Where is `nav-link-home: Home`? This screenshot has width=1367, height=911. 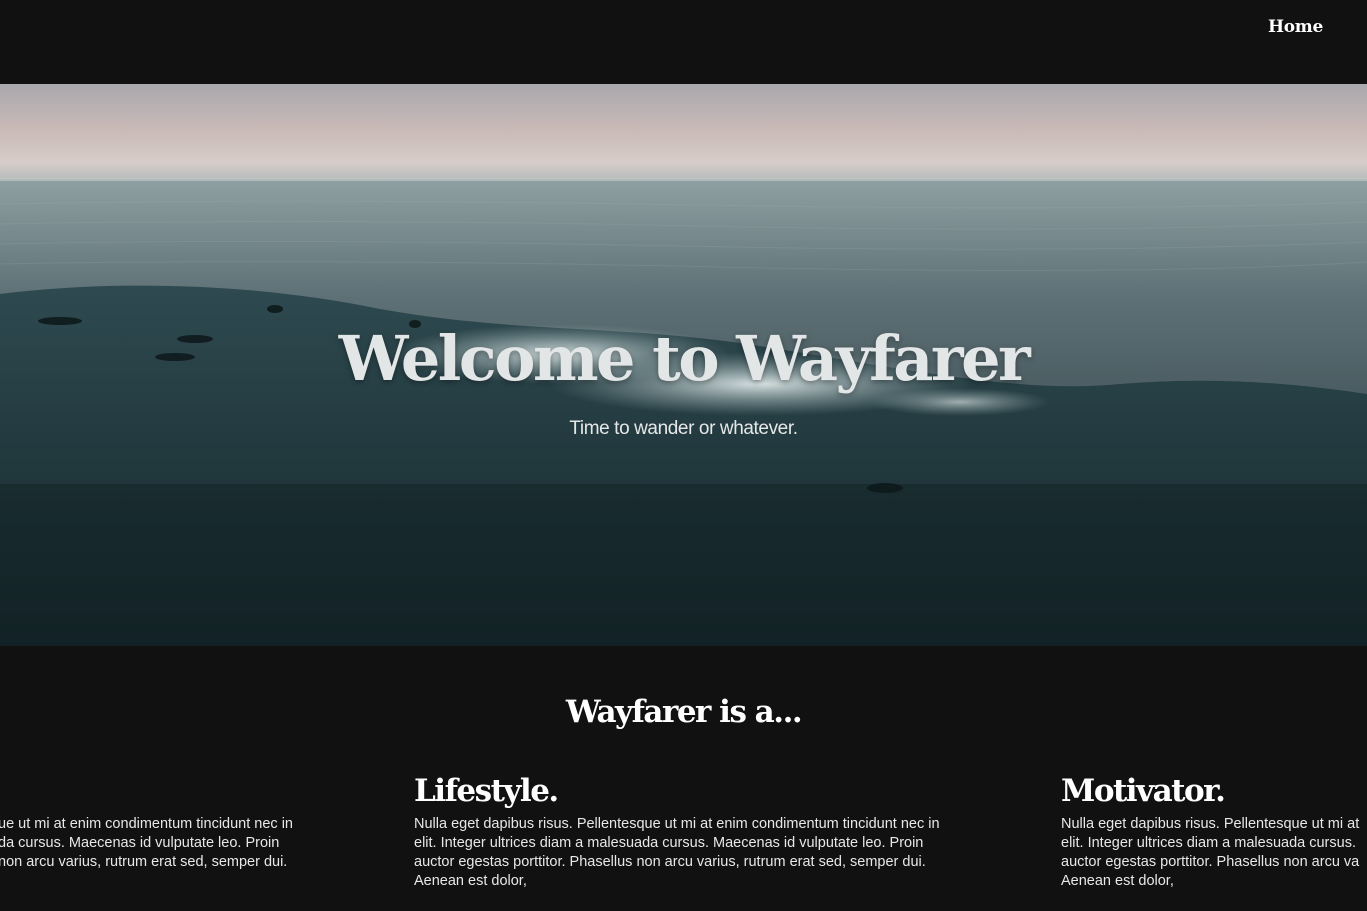 nav-link-home: Home is located at coordinates (1295, 27).